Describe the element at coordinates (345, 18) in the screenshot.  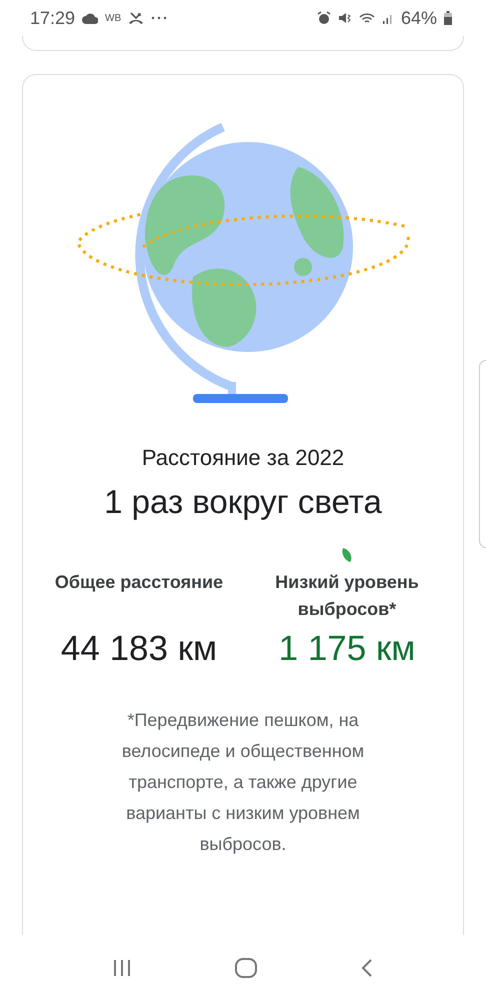
I see `mute-icon` at that location.